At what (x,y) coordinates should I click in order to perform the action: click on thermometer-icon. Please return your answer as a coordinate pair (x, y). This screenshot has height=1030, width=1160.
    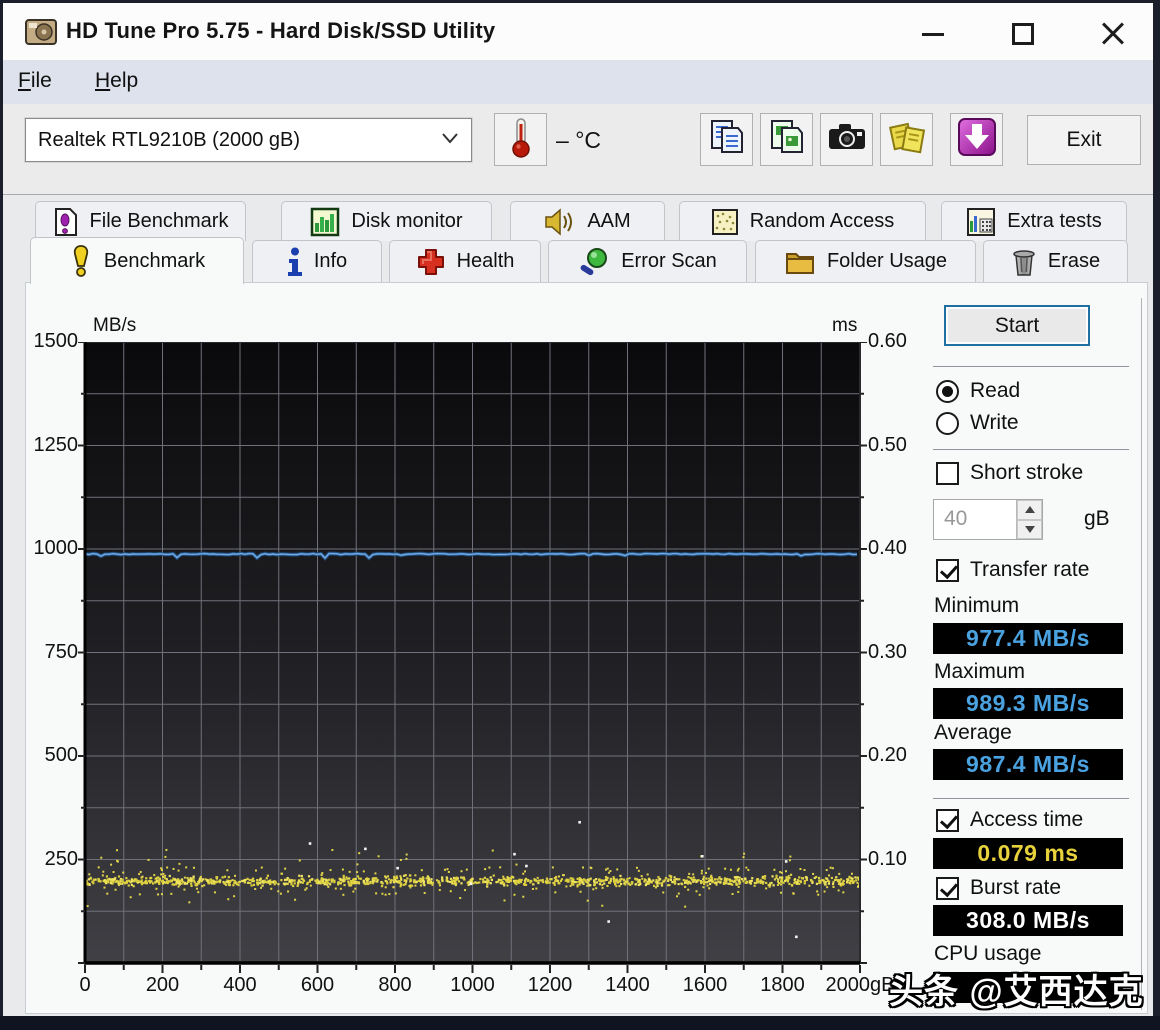
    Looking at the image, I should click on (521, 139).